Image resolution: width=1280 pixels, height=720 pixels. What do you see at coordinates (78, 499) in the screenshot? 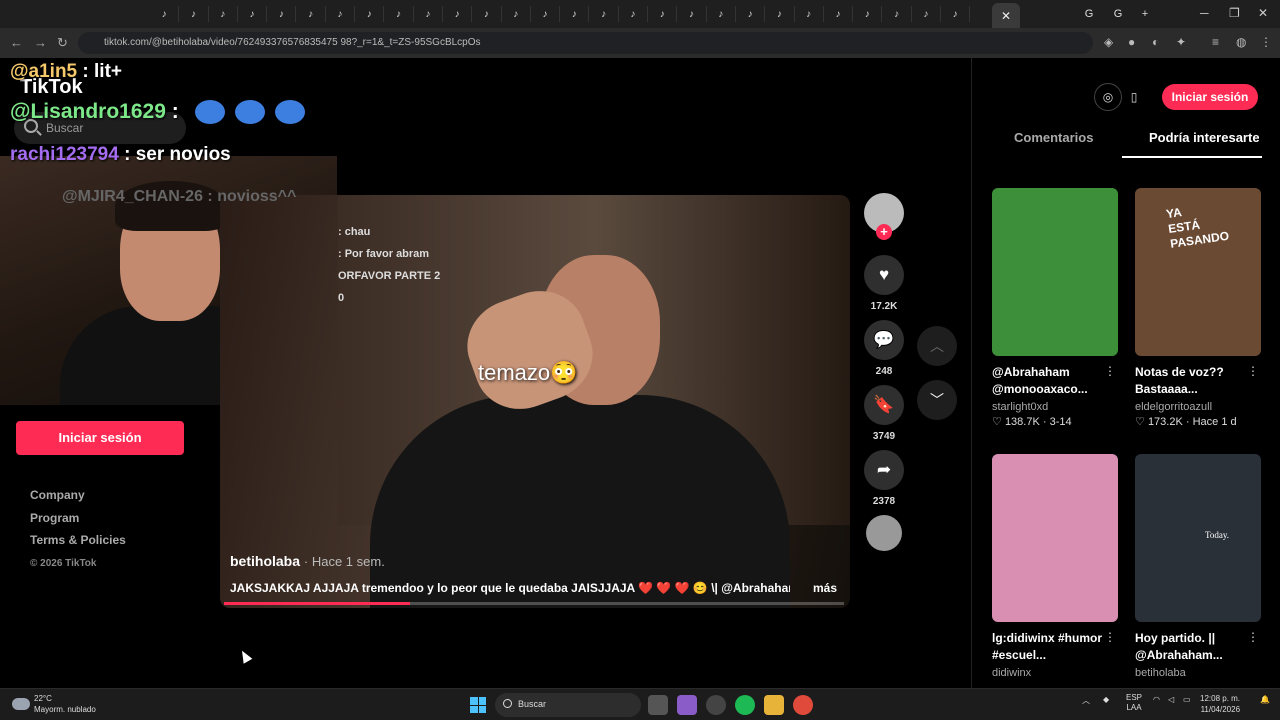
I see `footer-link-company: Company` at bounding box center [78, 499].